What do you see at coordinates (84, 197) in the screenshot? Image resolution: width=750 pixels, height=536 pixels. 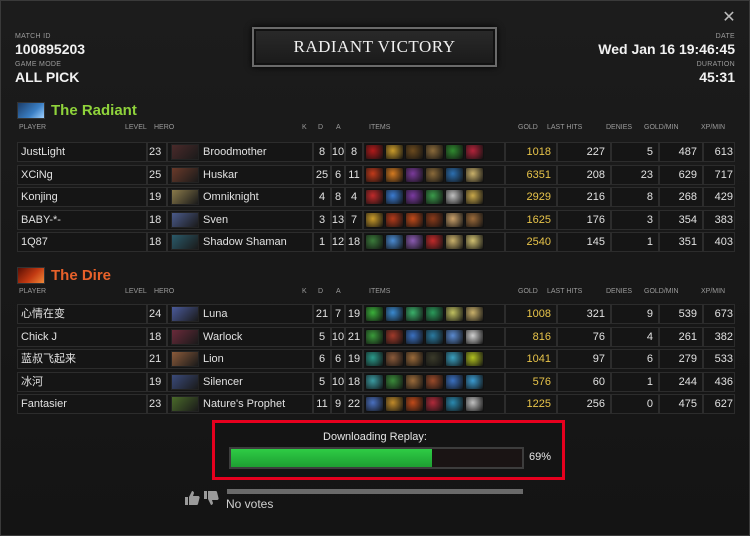 I see `radiant-player: Konjing` at bounding box center [84, 197].